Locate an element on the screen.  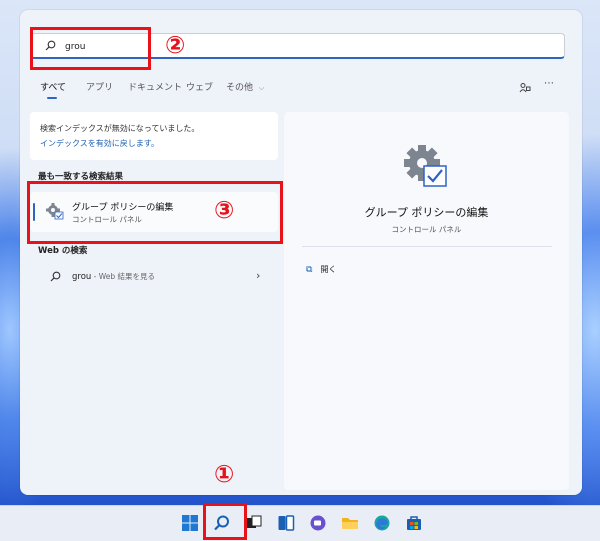
web-search-query: grou is located at coordinates (82, 277).